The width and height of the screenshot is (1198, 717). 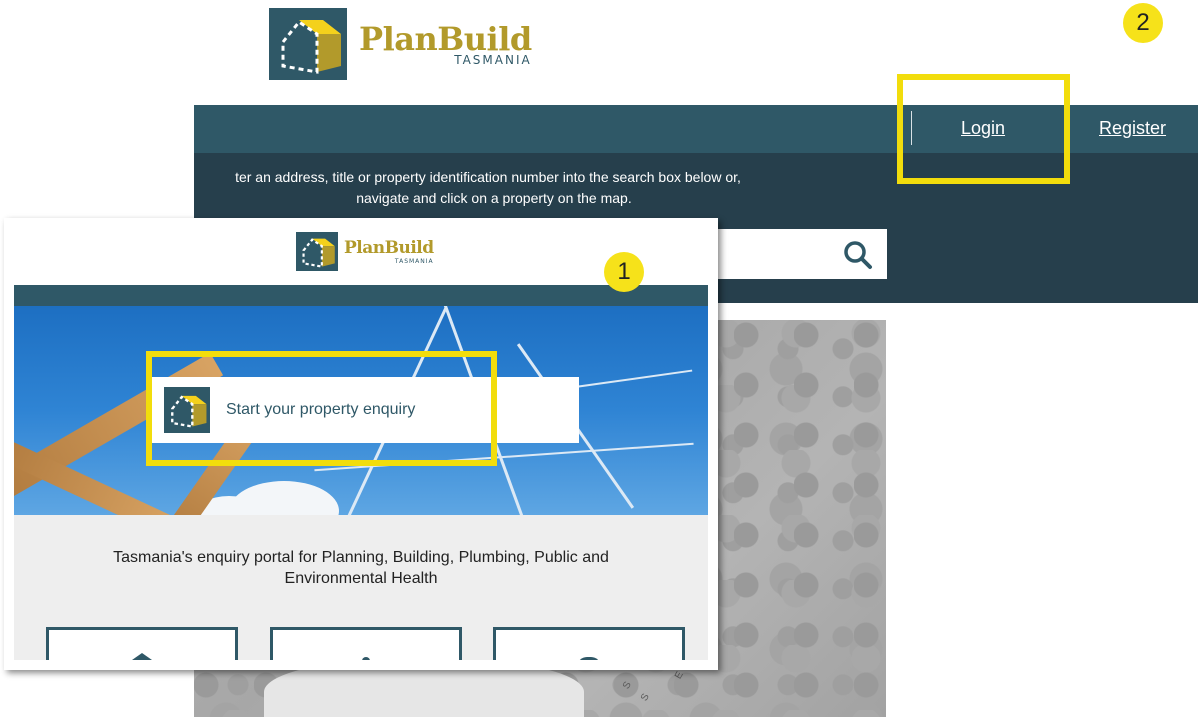 I want to click on step-badge-1: 1, so click(x=624, y=272).